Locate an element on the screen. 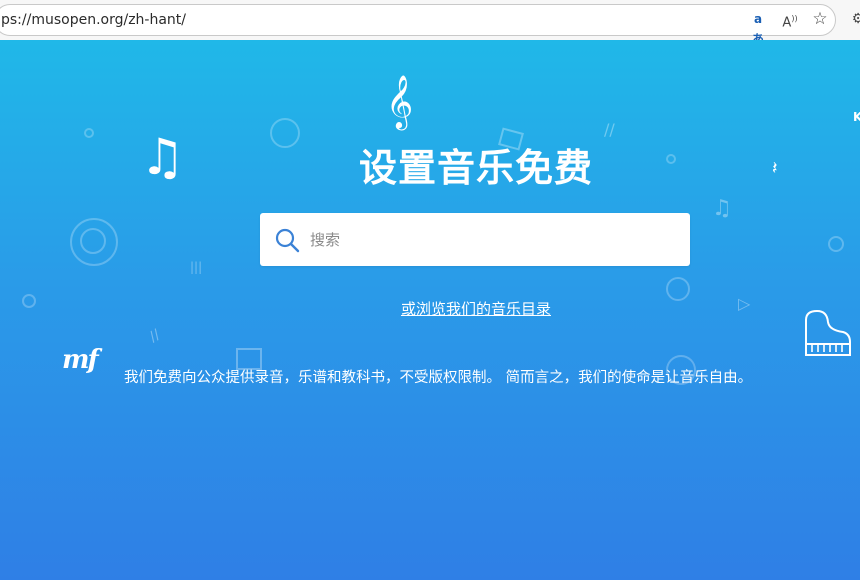  musopen-logo: mf is located at coordinates (80, 360).